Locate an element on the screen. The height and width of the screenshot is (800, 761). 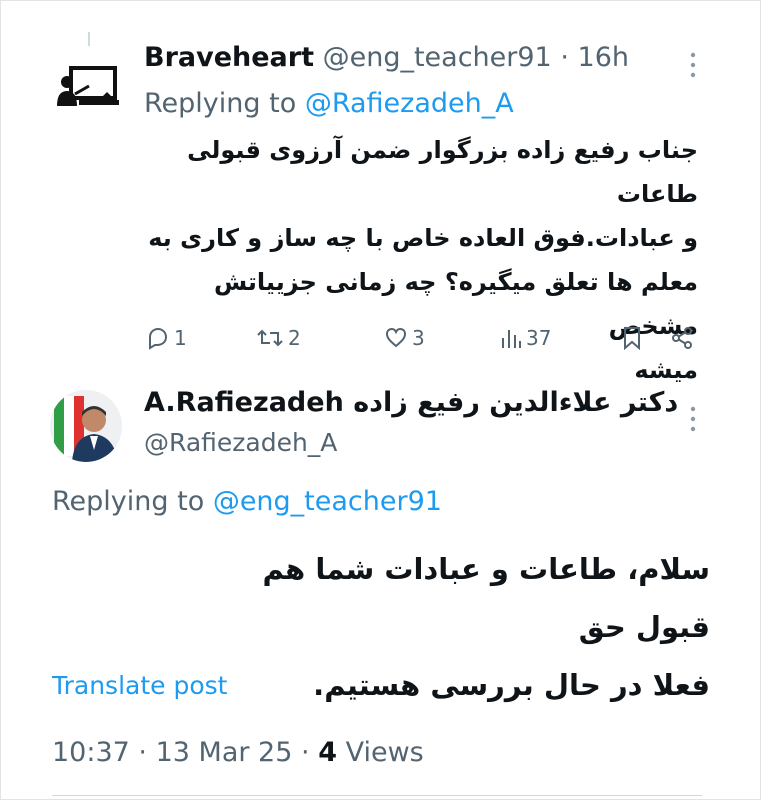
share-button is located at coordinates (682, 338).